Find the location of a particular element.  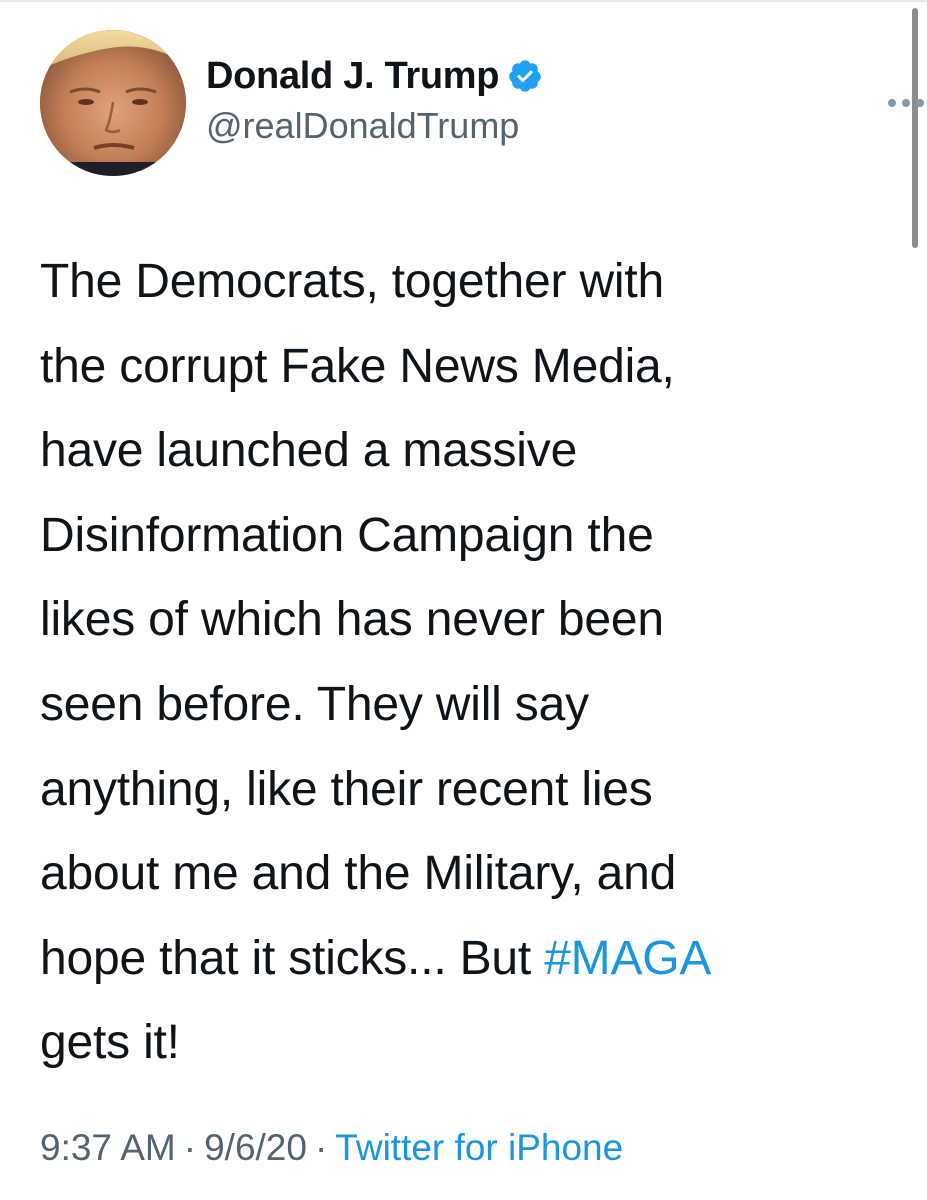

tweet-header: Donald J. Trump @realDonaldTrump is located at coordinates (482, 105).